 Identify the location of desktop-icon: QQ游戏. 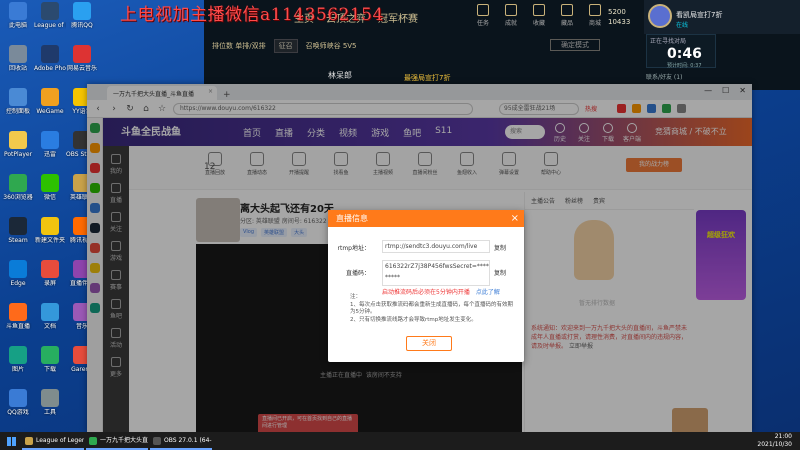
(18, 402).